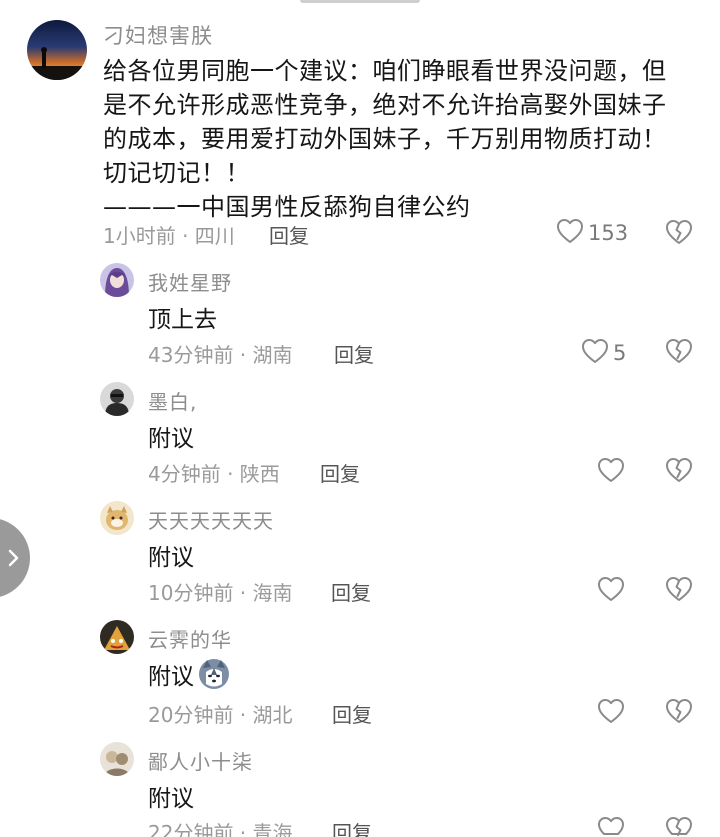 This screenshot has width=720, height=837. Describe the element at coordinates (190, 638) in the screenshot. I see `reply-username: 云霁的华` at that location.